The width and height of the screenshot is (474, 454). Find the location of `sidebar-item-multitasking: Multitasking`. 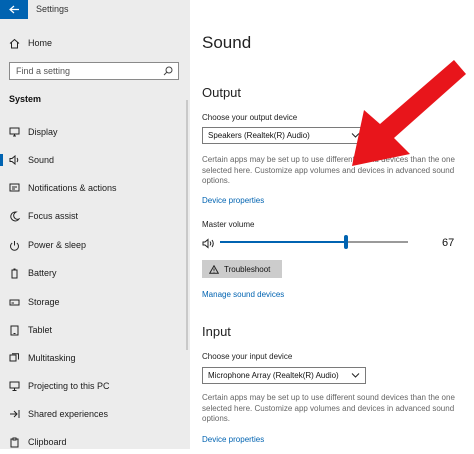

sidebar-item-multitasking: Multitasking is located at coordinates (95, 358).